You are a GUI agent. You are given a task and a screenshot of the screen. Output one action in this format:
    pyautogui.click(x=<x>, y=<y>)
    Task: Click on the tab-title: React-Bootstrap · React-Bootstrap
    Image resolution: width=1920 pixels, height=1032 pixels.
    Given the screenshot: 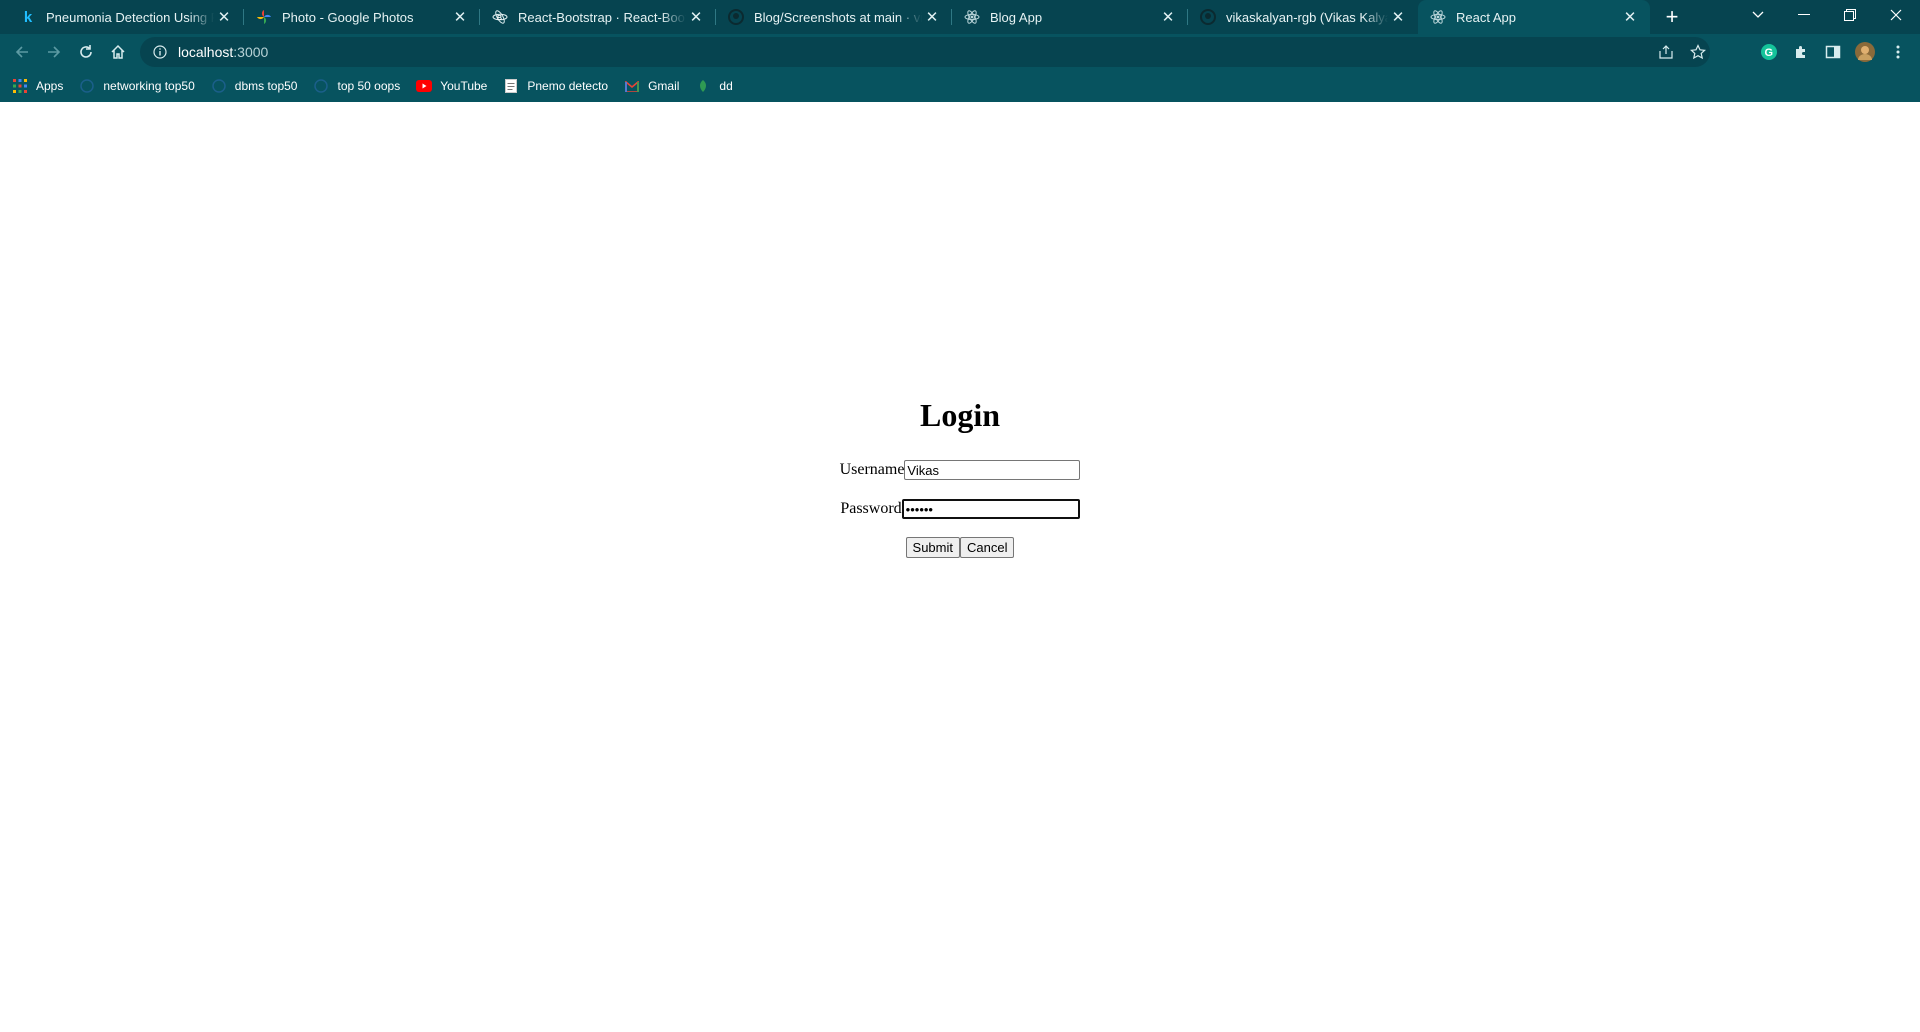 What is the action you would take?
    pyautogui.click(x=602, y=17)
    